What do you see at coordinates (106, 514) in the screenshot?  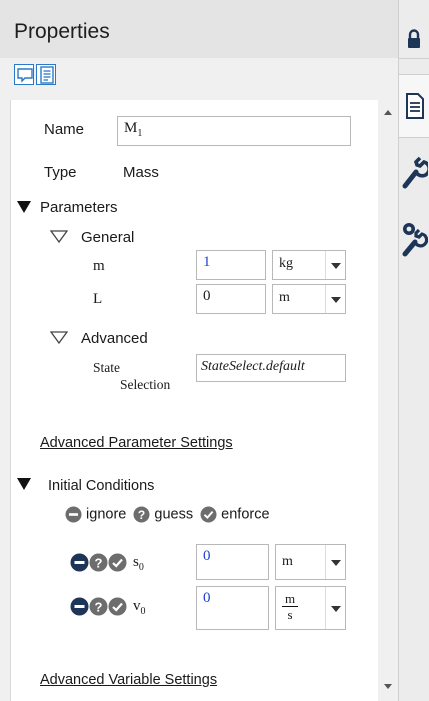 I see `ignore-label: ignore` at bounding box center [106, 514].